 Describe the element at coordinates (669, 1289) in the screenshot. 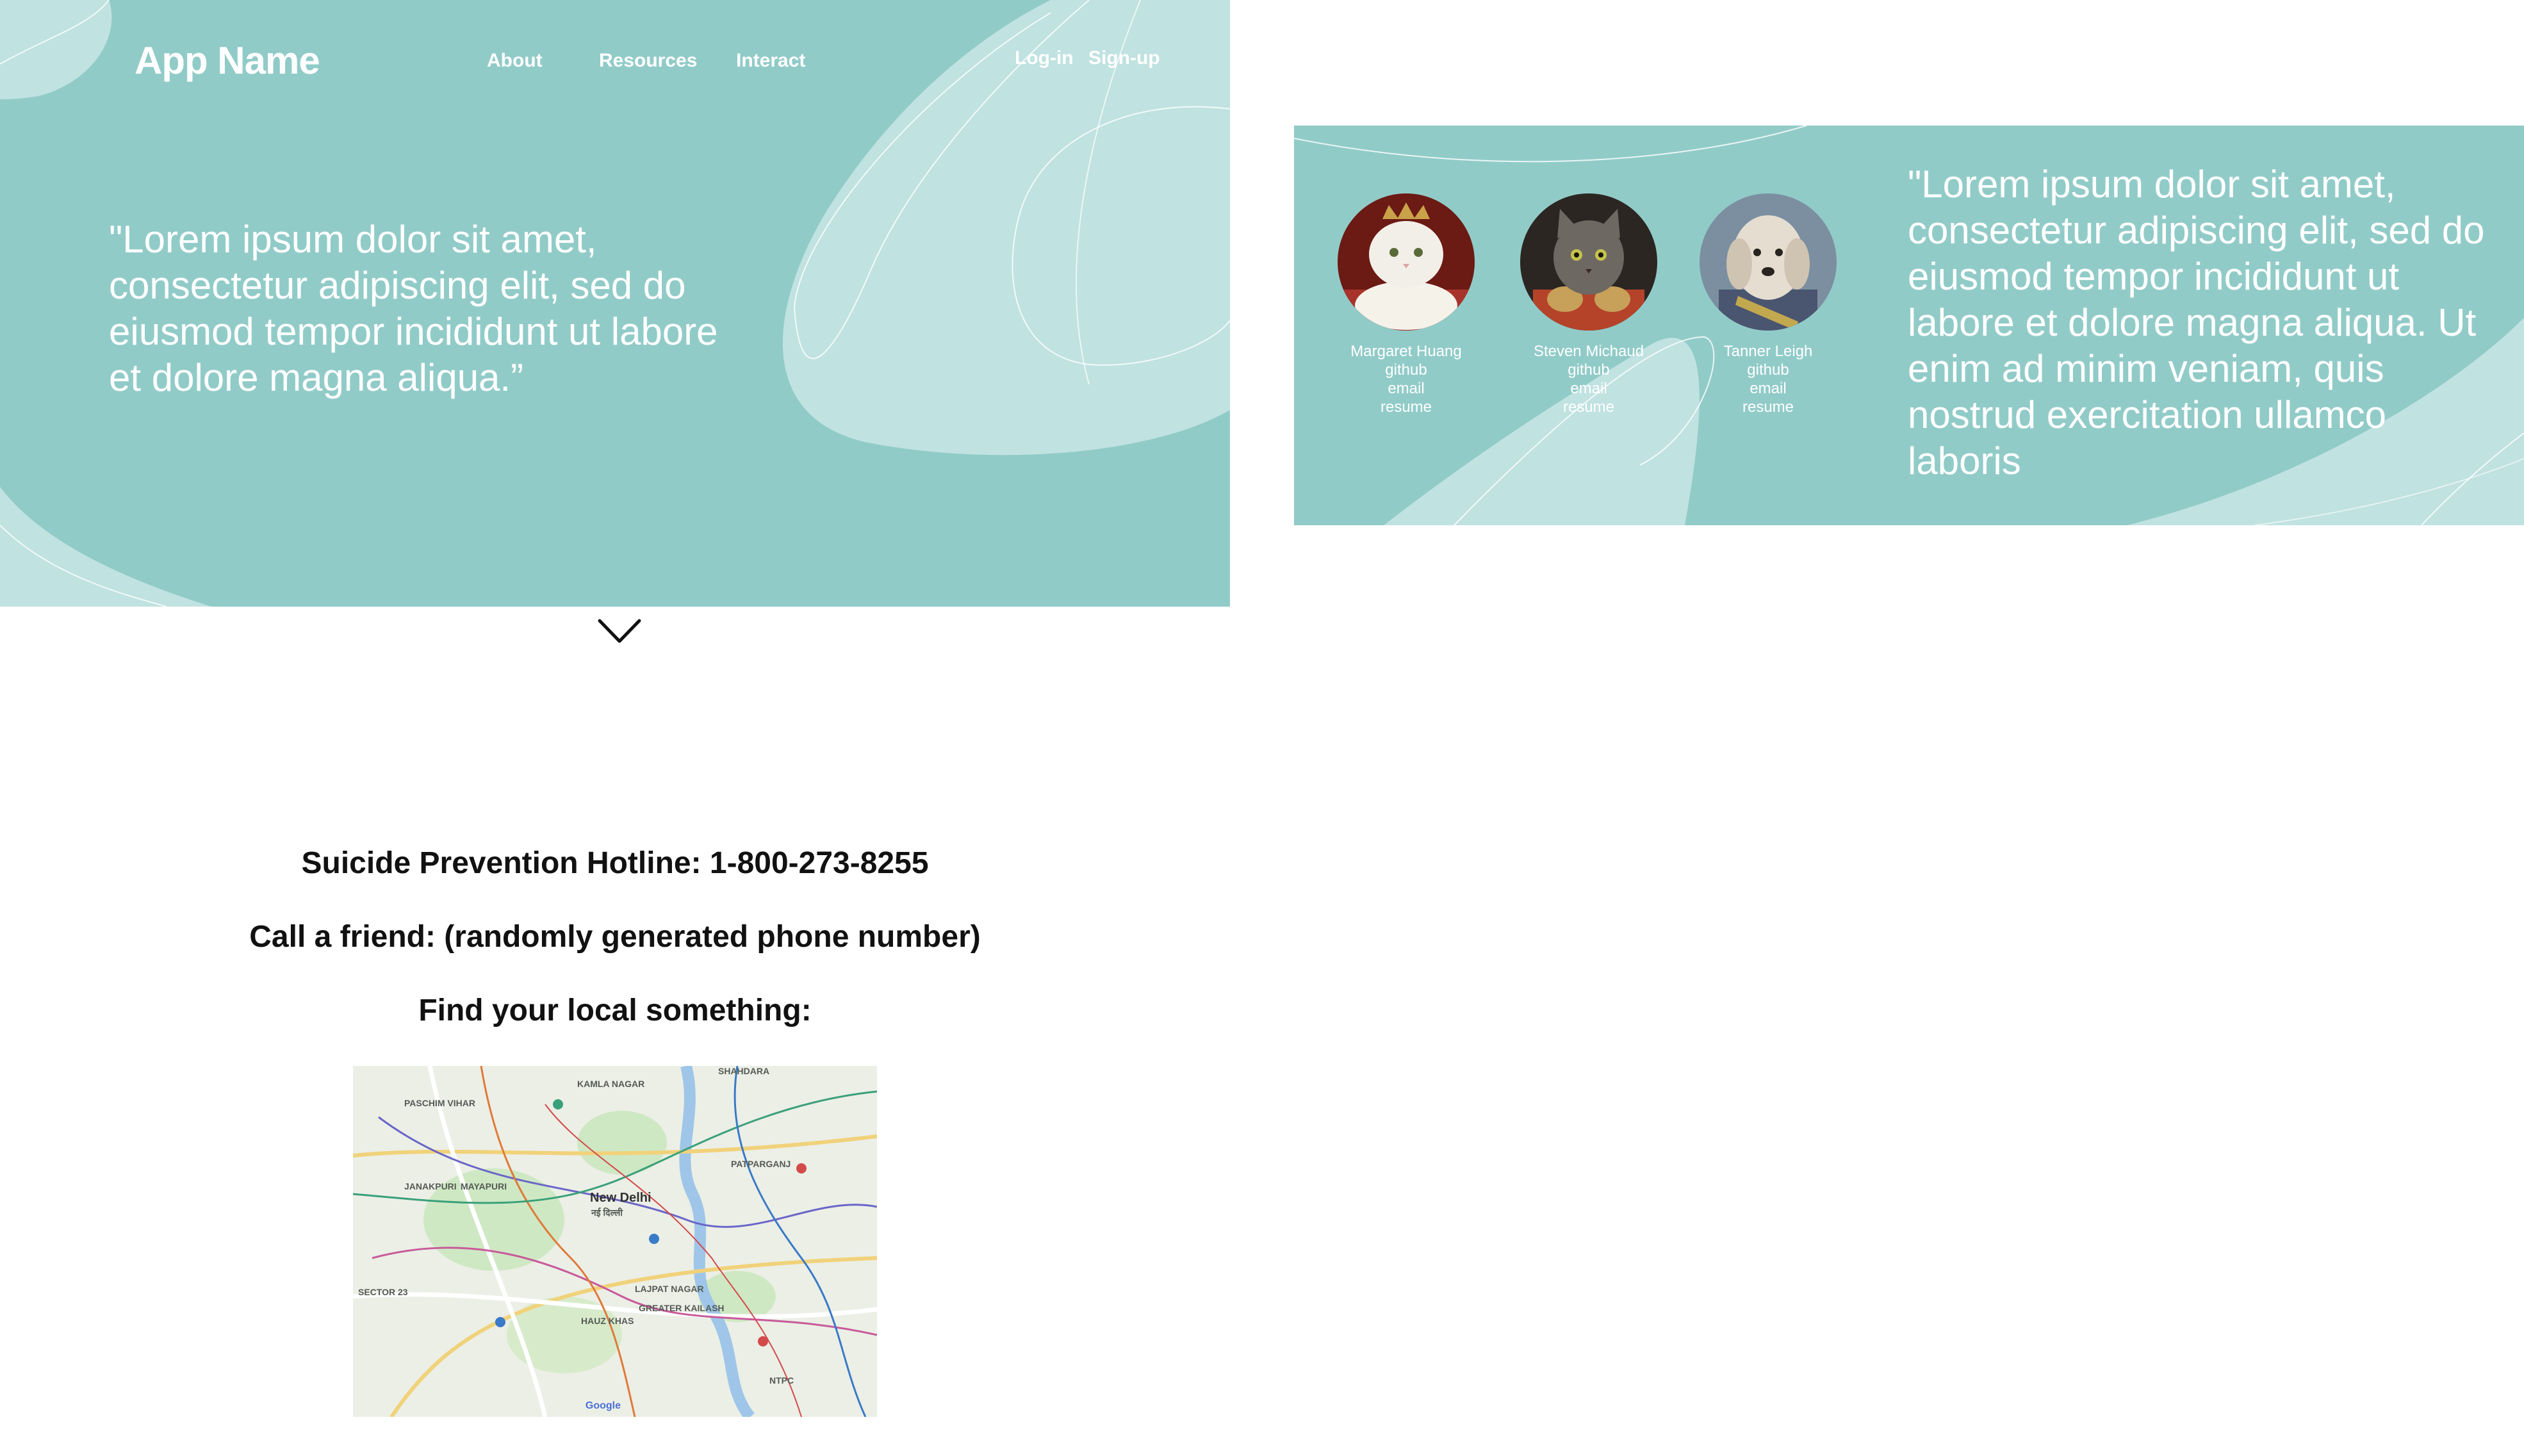

I see `map-label: LAJPAT NAGAR` at that location.